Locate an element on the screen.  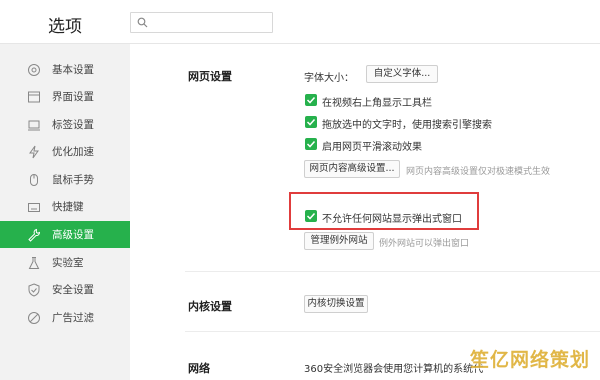
circle-settings-icon is located at coordinates (34, 70).